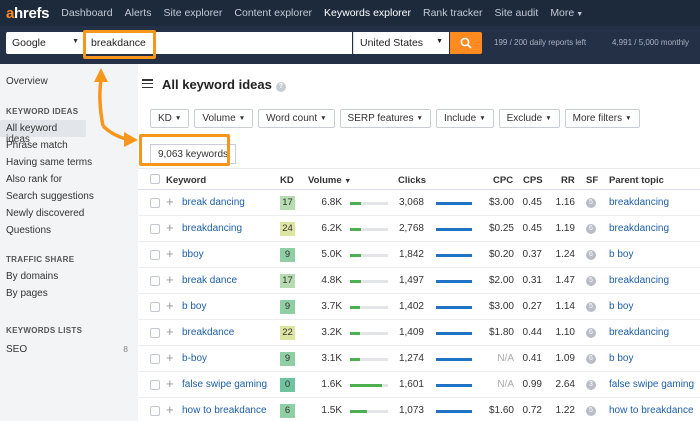 The image size is (700, 421). I want to click on sidebar-item-all-keyword-ideas: All keyword ideas, so click(43, 132).